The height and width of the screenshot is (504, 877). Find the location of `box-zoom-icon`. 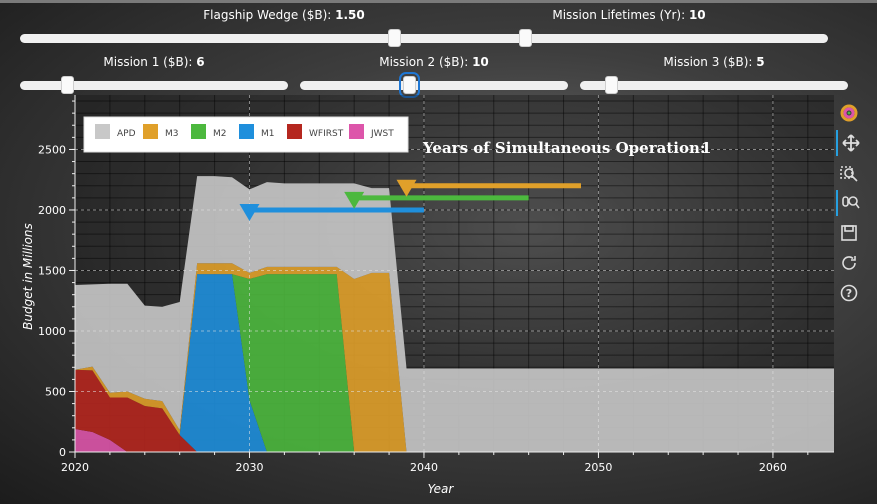

box-zoom-icon is located at coordinates (849, 175).